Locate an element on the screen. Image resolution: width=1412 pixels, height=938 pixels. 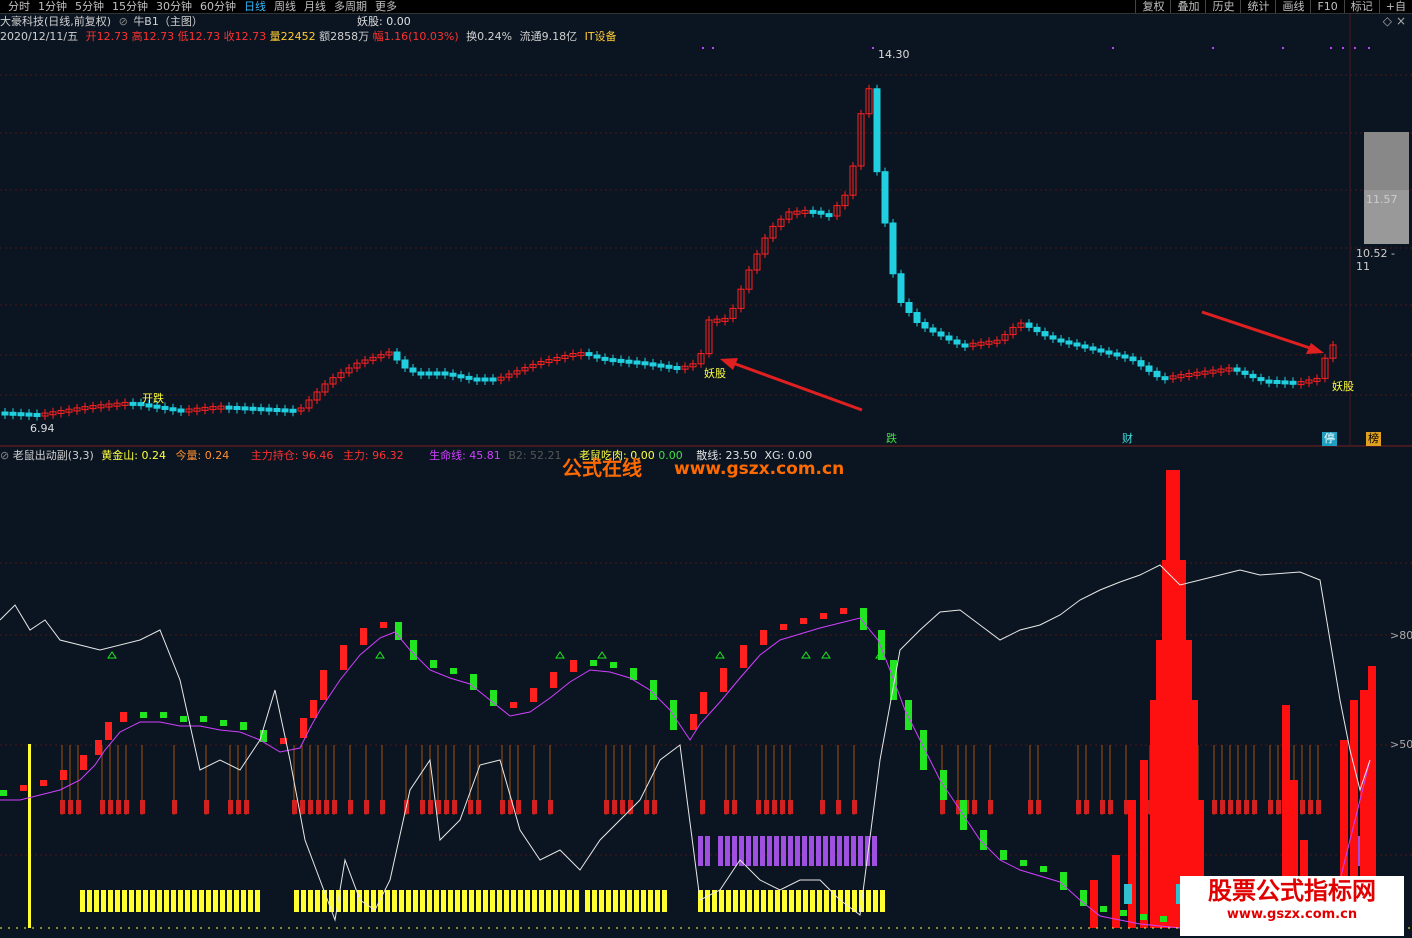
fuquan-button: 复权 is located at coordinates (1152, 6).